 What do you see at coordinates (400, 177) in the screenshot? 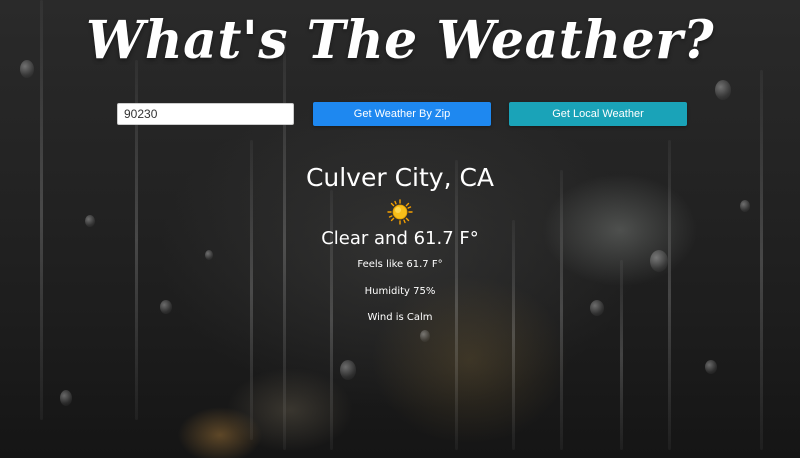
I see `location-name: Culver City, CA` at bounding box center [400, 177].